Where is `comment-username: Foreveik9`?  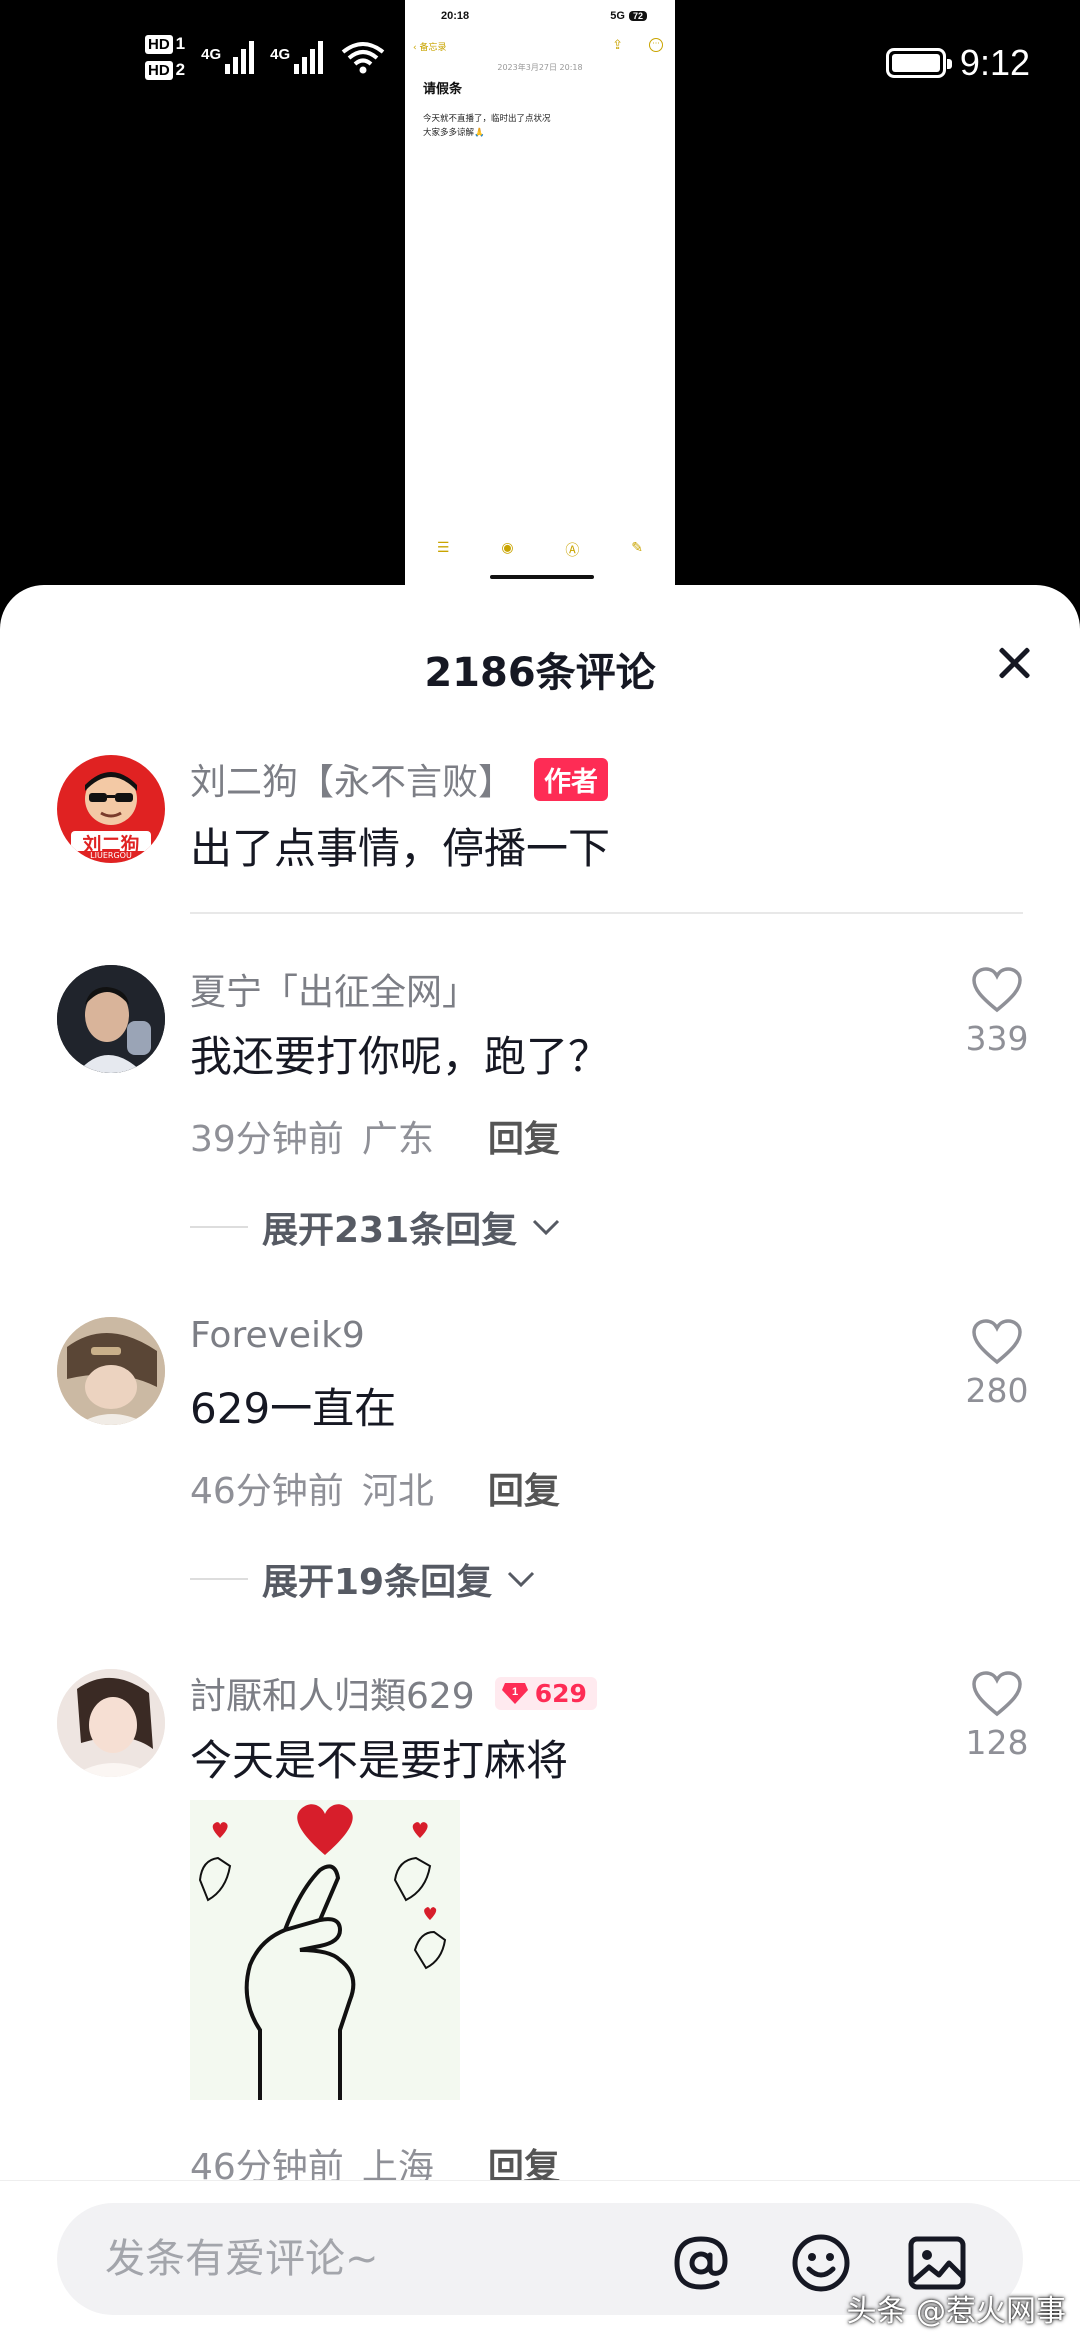 comment-username: Foreveik9 is located at coordinates (277, 1335).